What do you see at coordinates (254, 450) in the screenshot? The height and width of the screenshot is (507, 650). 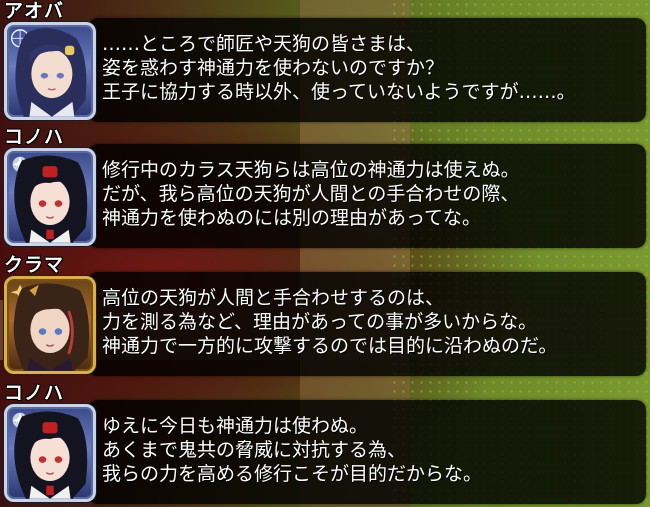 I see `dialogue-line: あくまで鬼共の脅威に対抗する為、` at bounding box center [254, 450].